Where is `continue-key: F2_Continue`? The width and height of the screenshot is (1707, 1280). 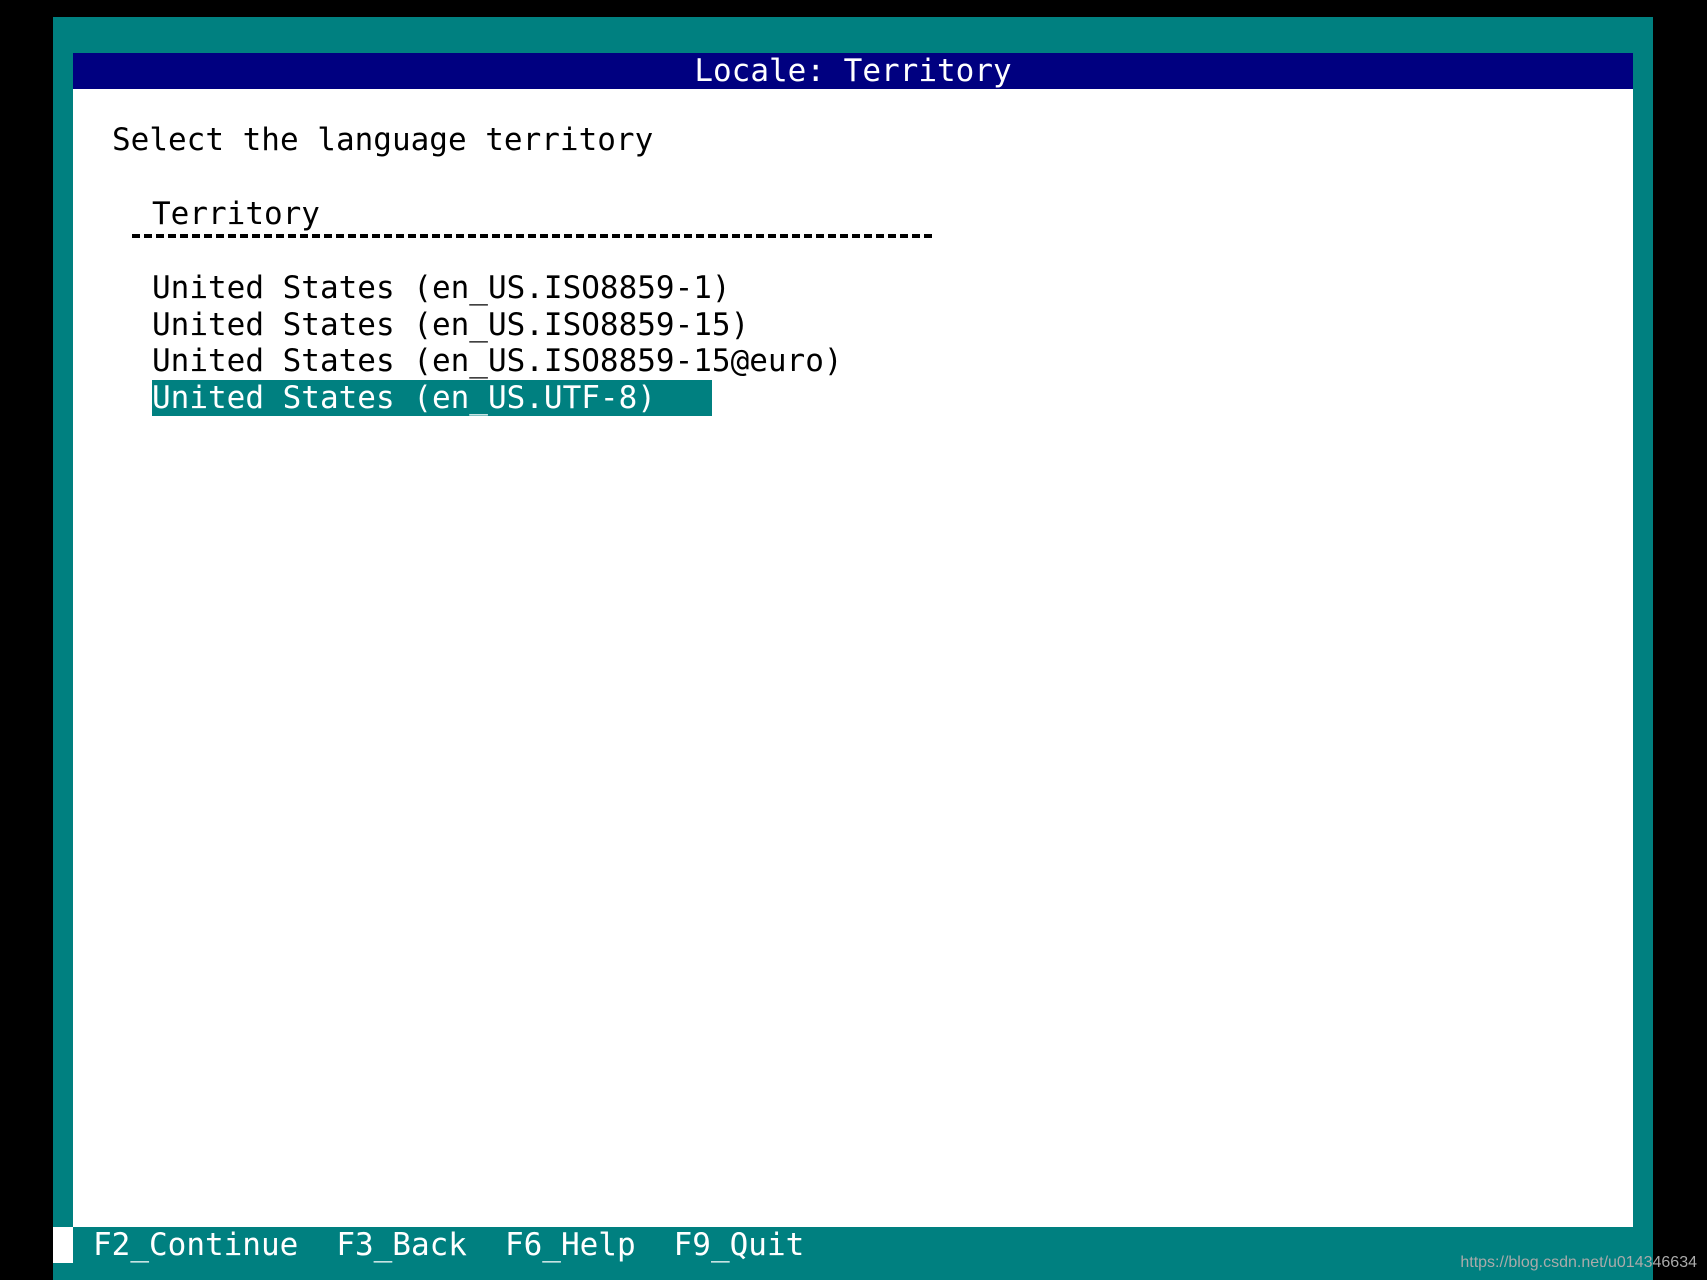 continue-key: F2_Continue is located at coordinates (195, 1245).